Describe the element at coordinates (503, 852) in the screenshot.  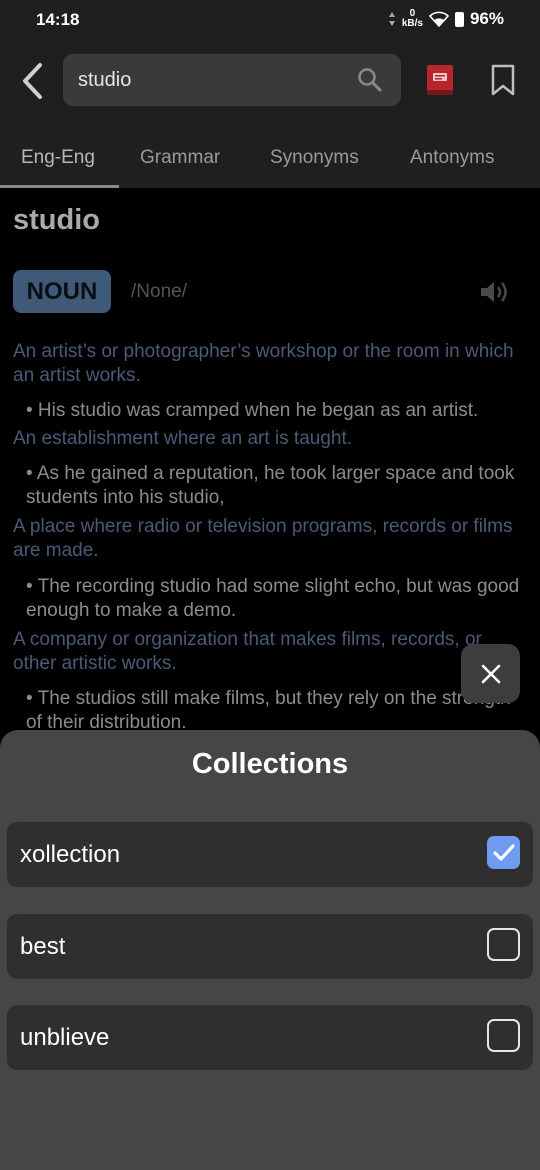
I see `checkbox-checked-icon` at that location.